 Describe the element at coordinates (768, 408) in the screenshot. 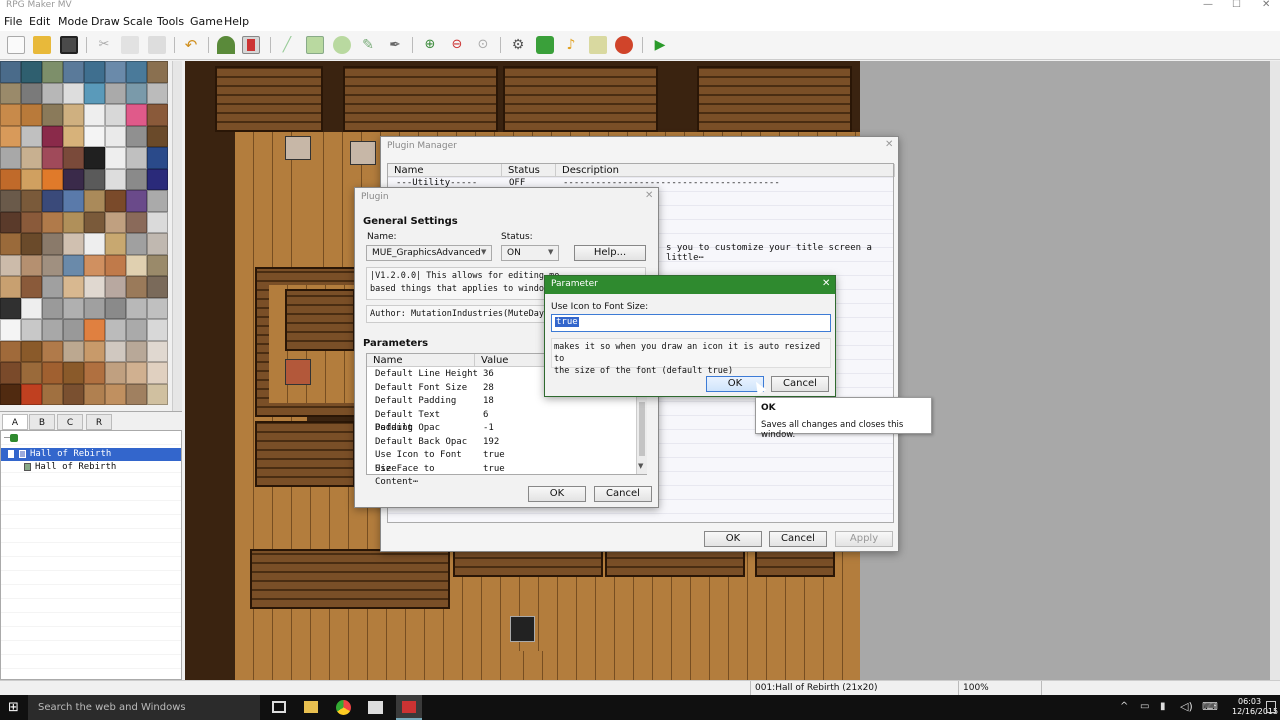

I see `tooltip-title: OK` at that location.